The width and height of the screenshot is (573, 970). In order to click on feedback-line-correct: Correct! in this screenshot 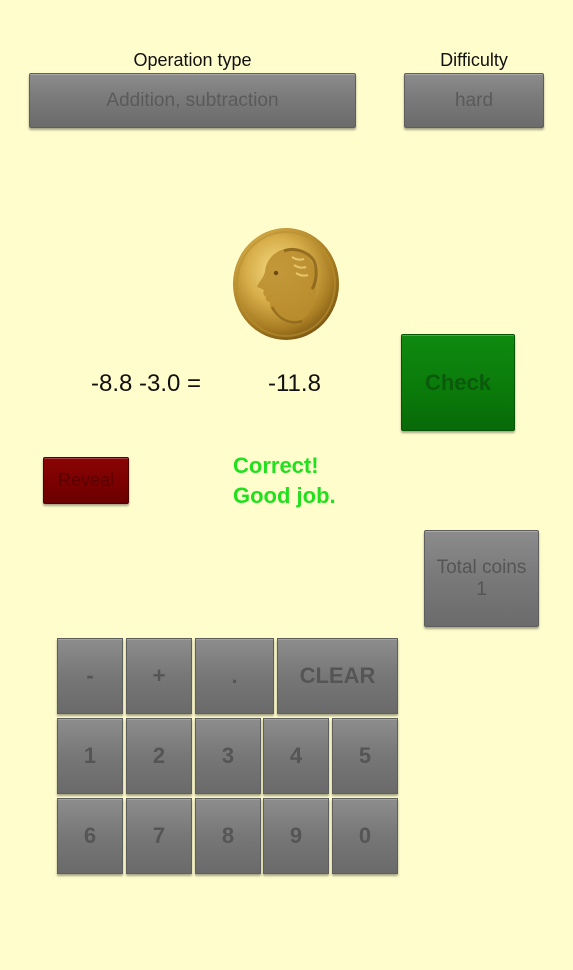, I will do `click(276, 465)`.